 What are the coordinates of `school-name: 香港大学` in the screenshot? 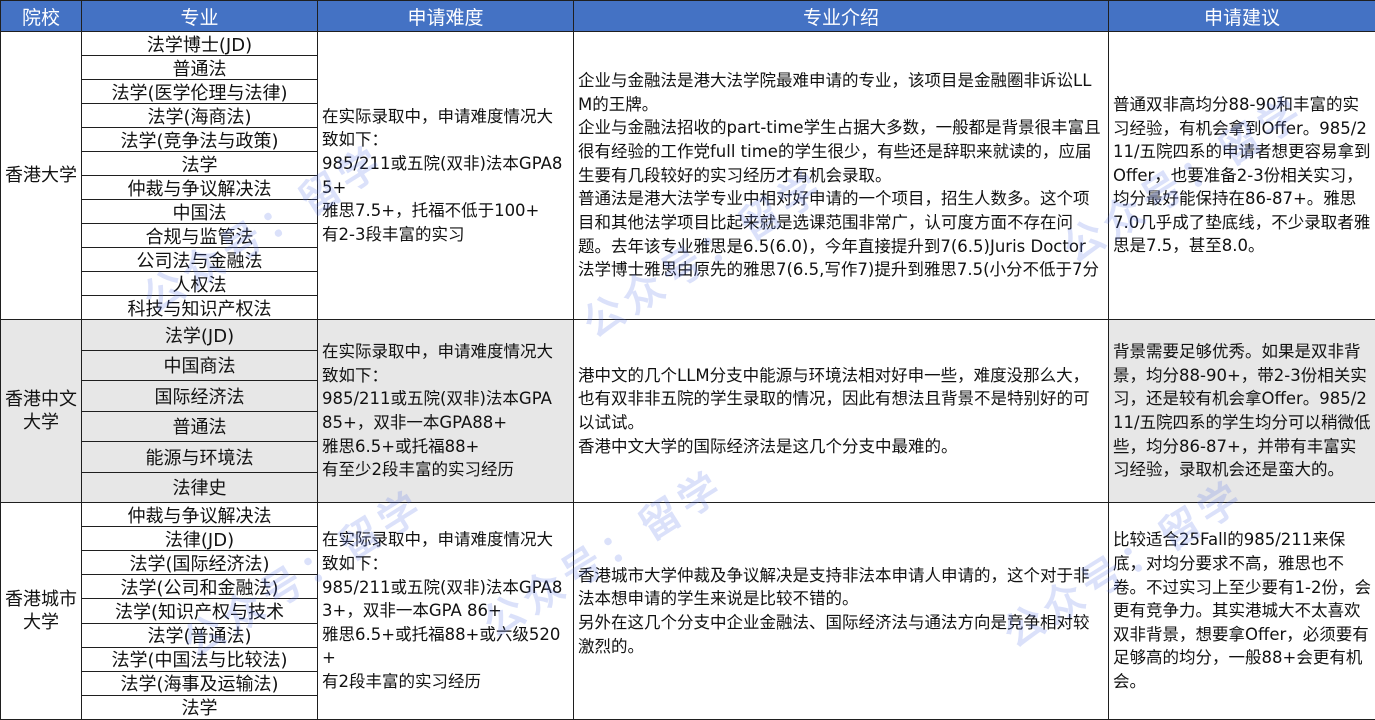 It's located at (41, 176).